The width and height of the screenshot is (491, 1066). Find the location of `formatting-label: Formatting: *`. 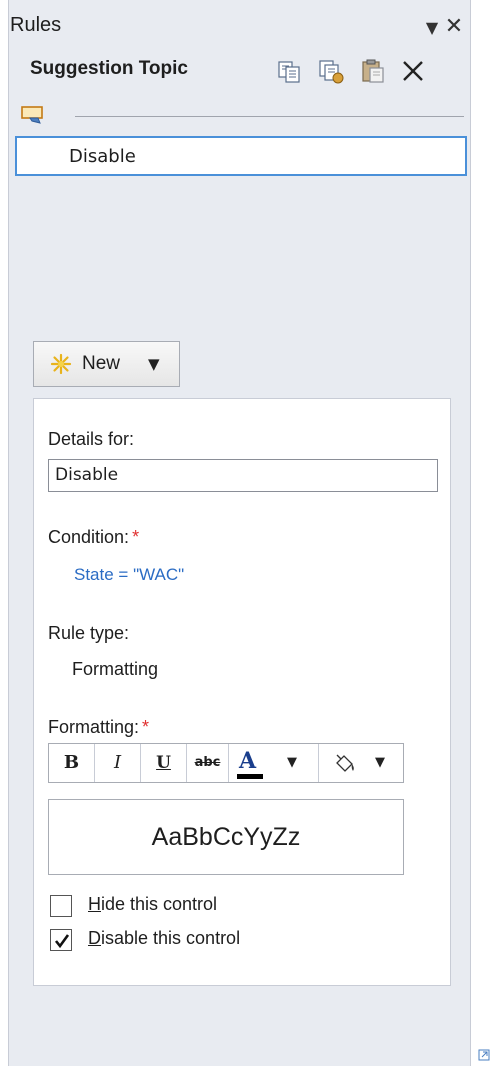

formatting-label: Formatting: * is located at coordinates (99, 727).